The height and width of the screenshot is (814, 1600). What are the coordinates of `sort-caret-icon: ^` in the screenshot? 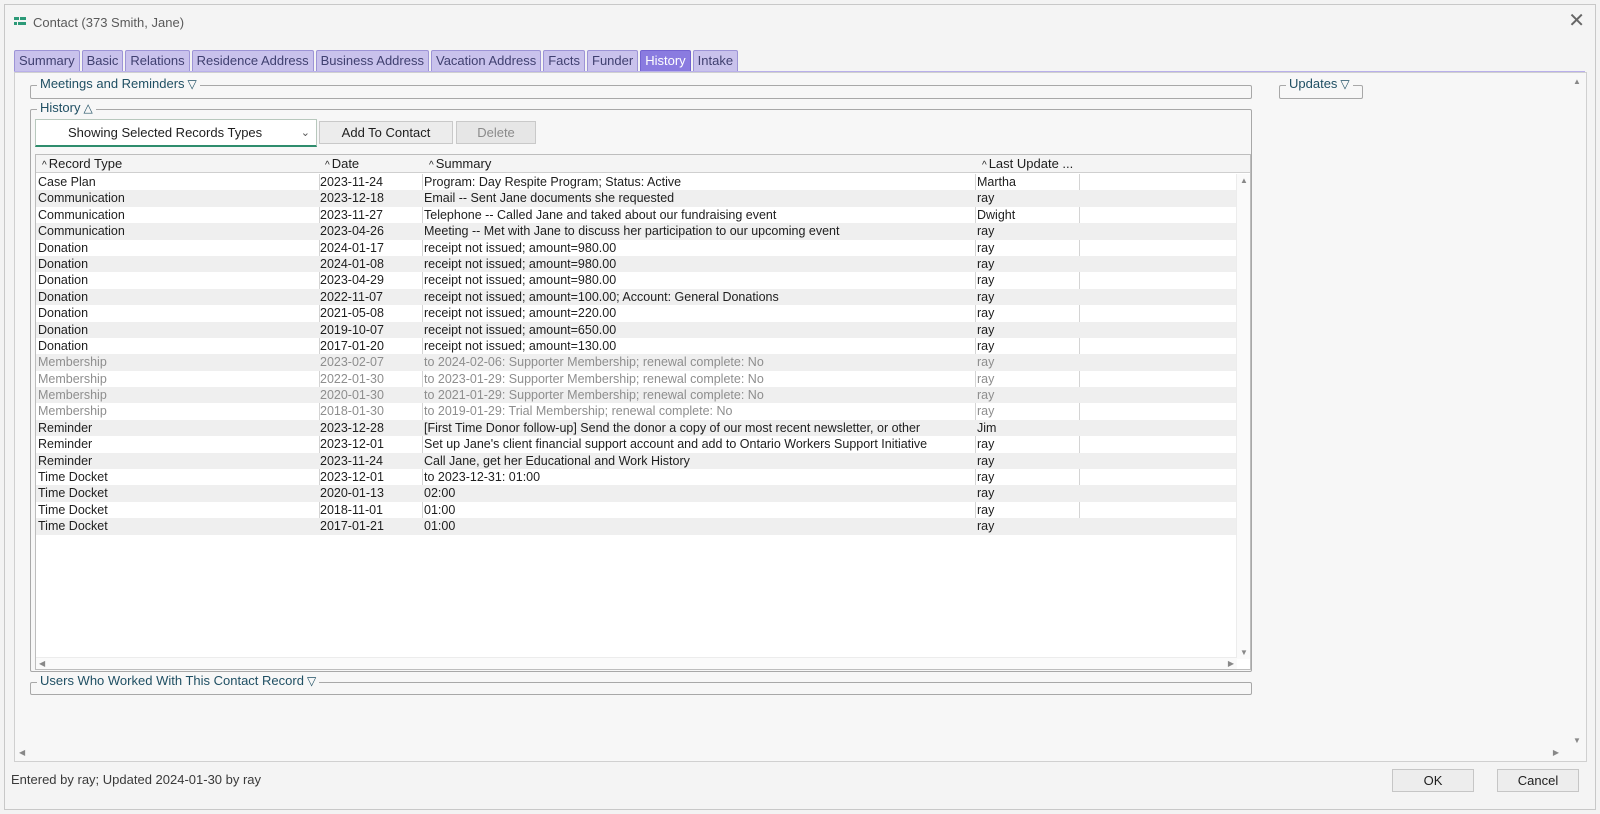 It's located at (431, 165).